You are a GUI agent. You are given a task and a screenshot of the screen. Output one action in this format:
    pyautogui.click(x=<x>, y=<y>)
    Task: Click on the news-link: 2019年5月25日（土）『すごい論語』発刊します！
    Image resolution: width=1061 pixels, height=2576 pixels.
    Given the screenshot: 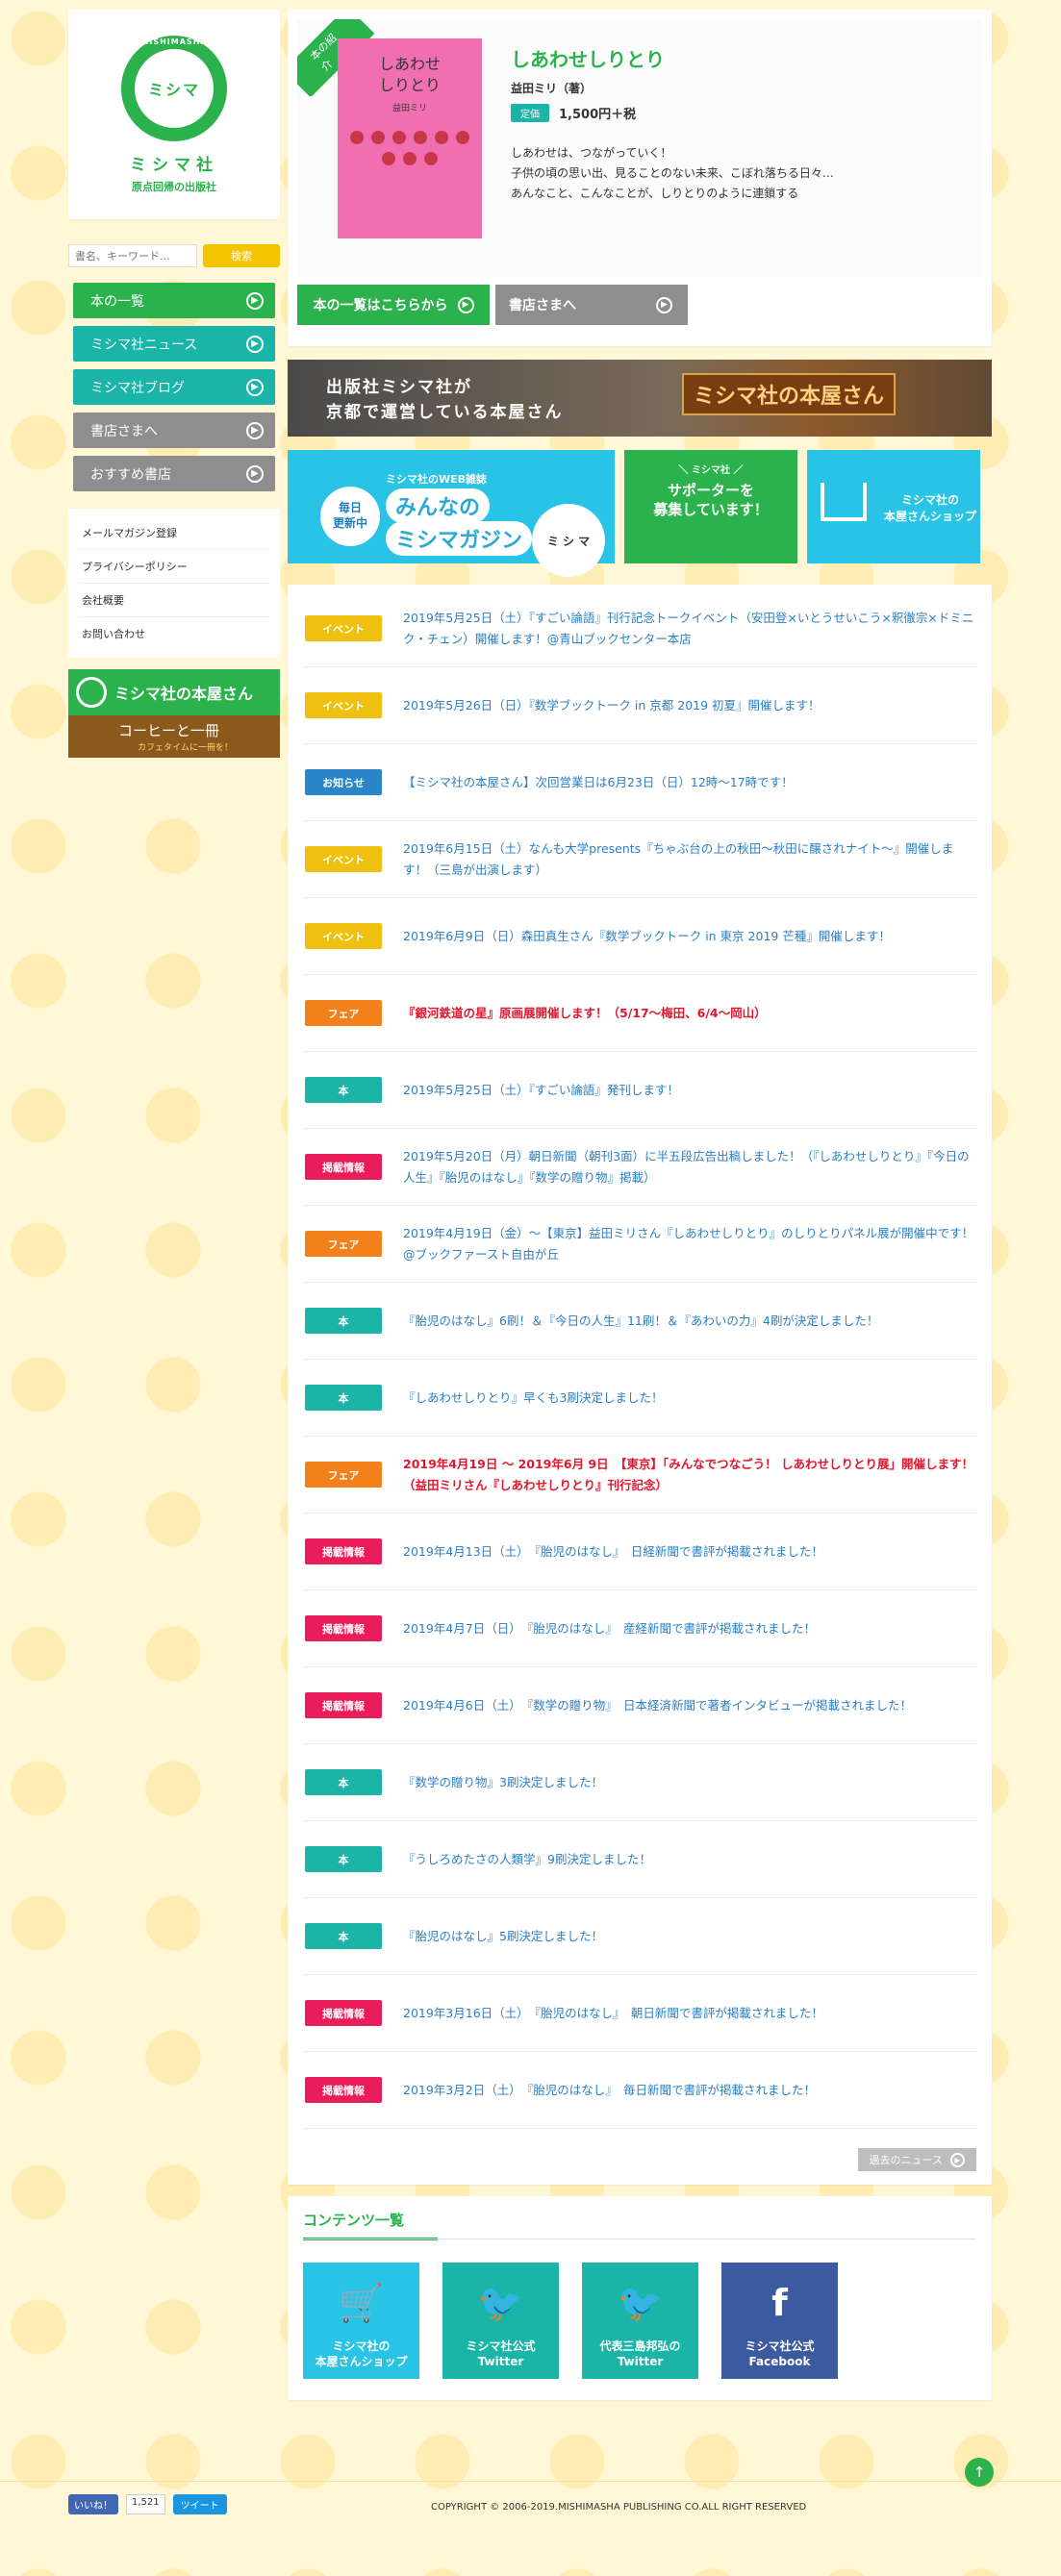 What is the action you would take?
    pyautogui.click(x=541, y=1090)
    